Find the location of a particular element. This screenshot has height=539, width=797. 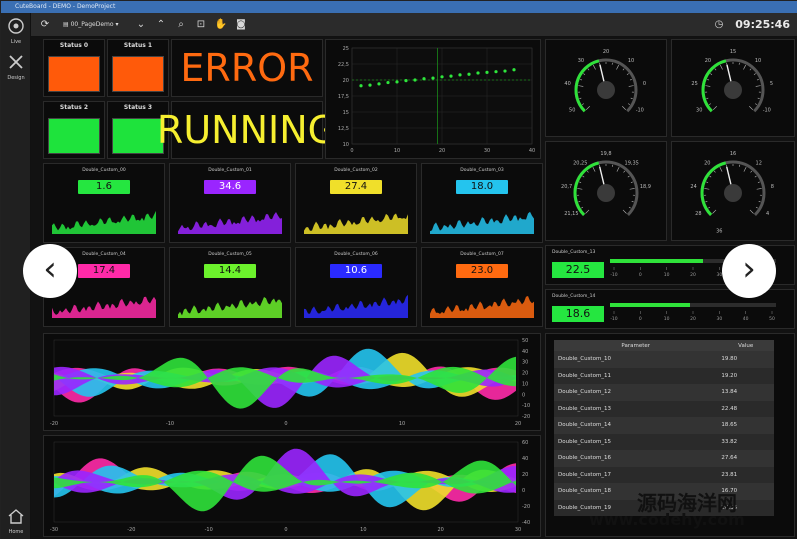

gauge-tick-label: 20,25 is located at coordinates (580, 163).